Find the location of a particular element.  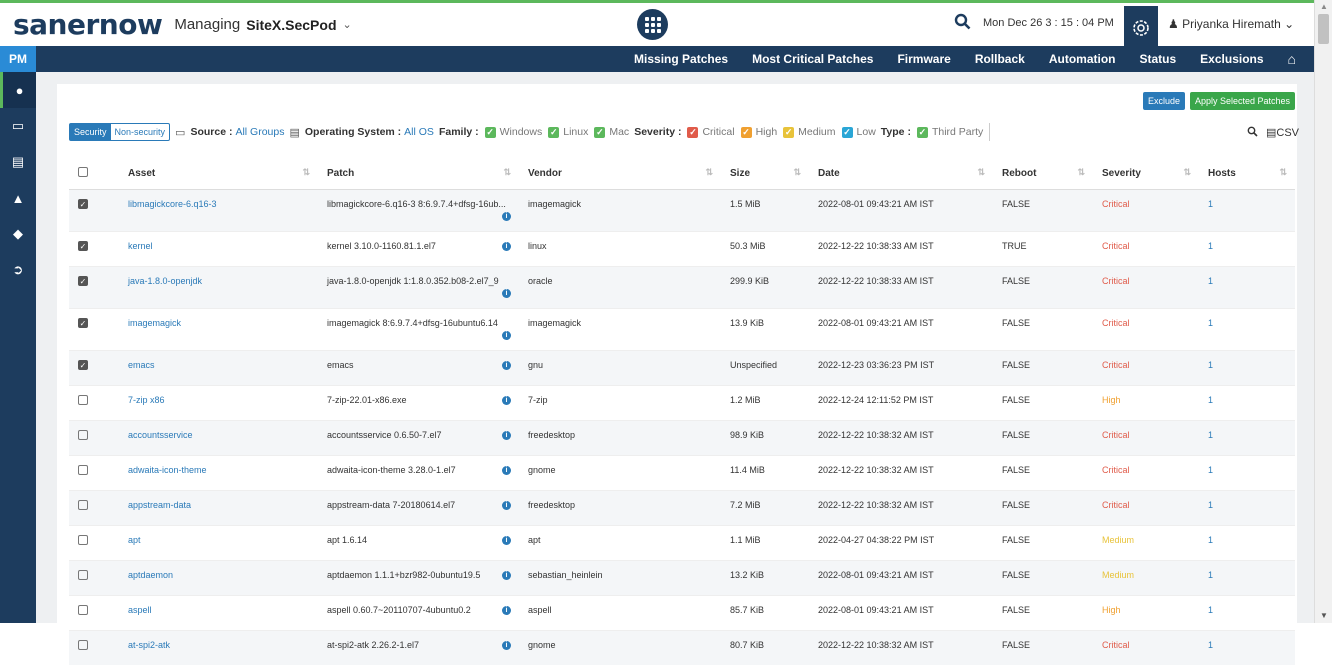

asset-link: appstream-data is located at coordinates (159, 505).